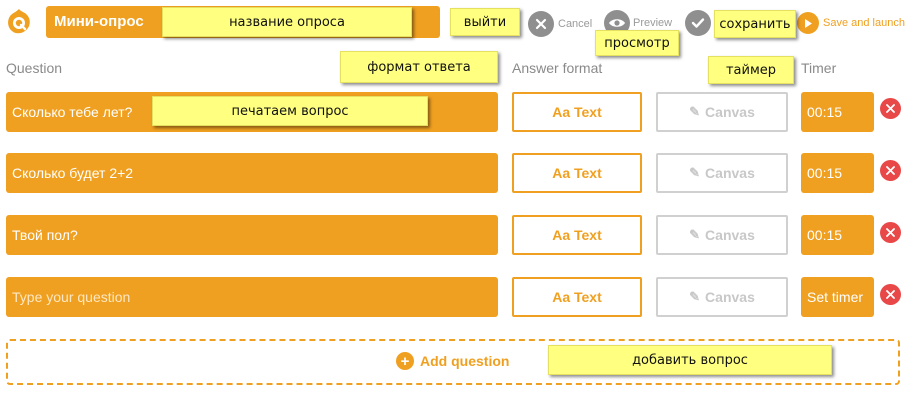 This screenshot has height=400, width=912. Describe the element at coordinates (34, 68) in the screenshot. I see `column-header-question: Question` at that location.